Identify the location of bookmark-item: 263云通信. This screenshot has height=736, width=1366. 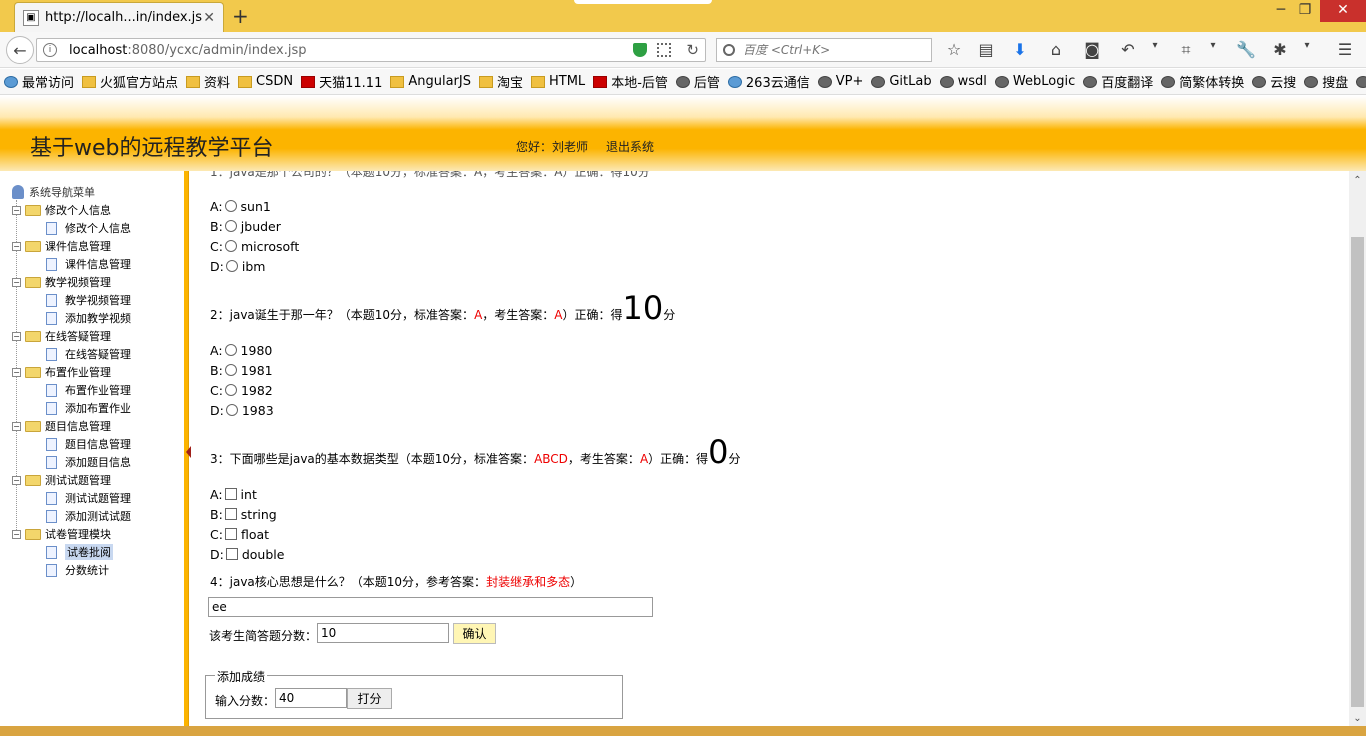
(768, 81).